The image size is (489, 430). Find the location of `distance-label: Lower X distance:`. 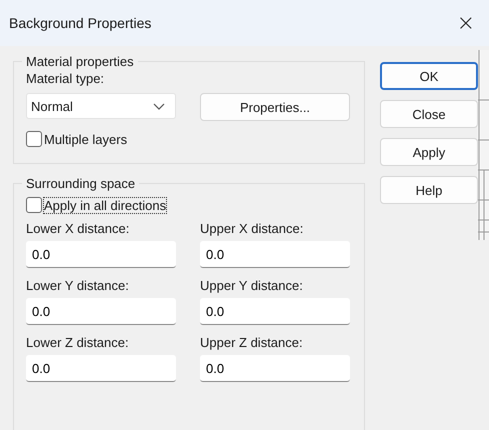

distance-label: Lower X distance: is located at coordinates (78, 228).